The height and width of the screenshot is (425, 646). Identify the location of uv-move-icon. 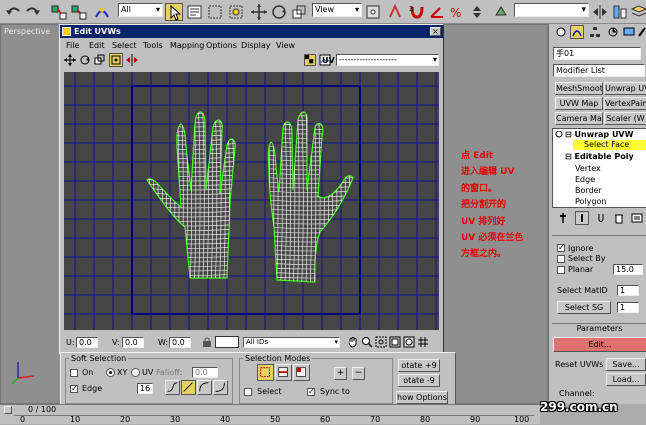
(70, 60).